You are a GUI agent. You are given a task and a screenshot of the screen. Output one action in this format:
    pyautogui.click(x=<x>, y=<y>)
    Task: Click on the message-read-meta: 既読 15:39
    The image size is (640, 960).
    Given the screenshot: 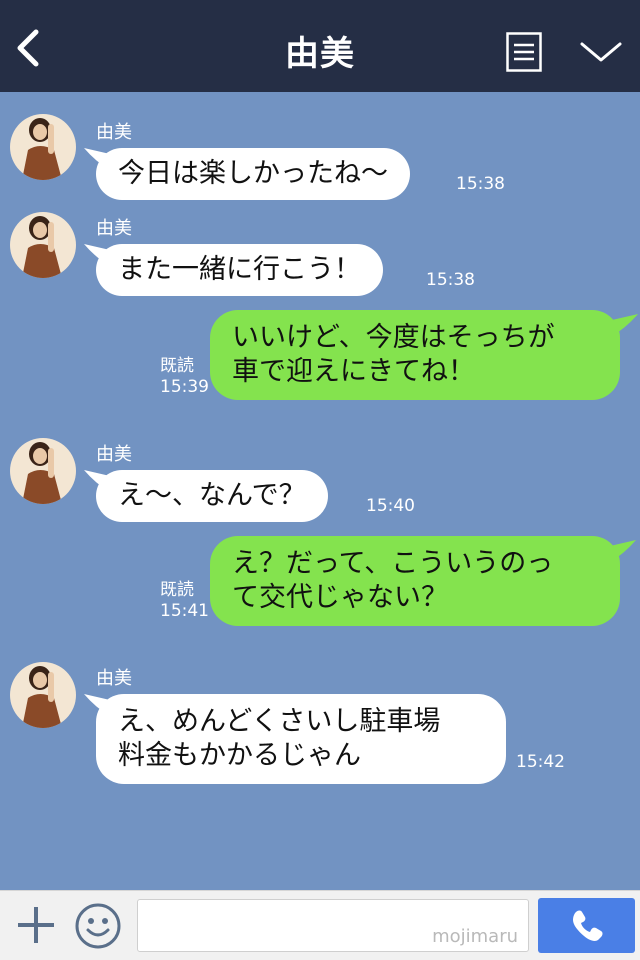 What is the action you would take?
    pyautogui.click(x=184, y=377)
    